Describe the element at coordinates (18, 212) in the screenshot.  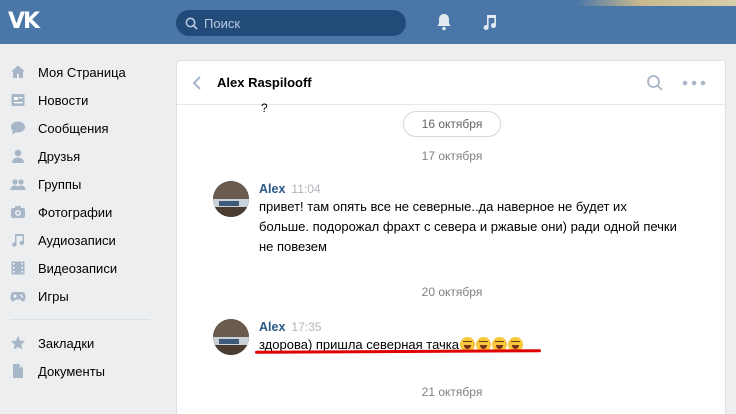
I see `camera-icon` at that location.